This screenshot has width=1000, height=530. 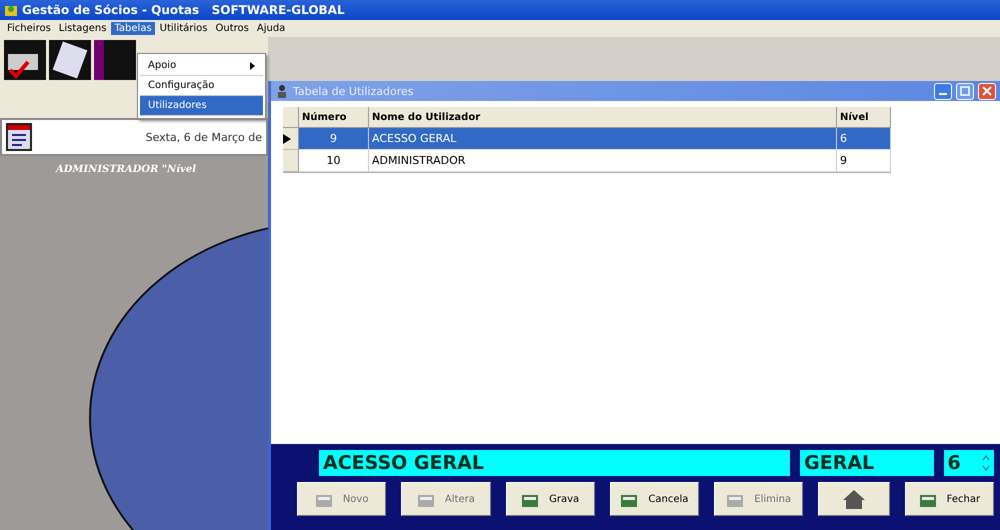 I want to click on maximize-icon, so click(x=965, y=91).